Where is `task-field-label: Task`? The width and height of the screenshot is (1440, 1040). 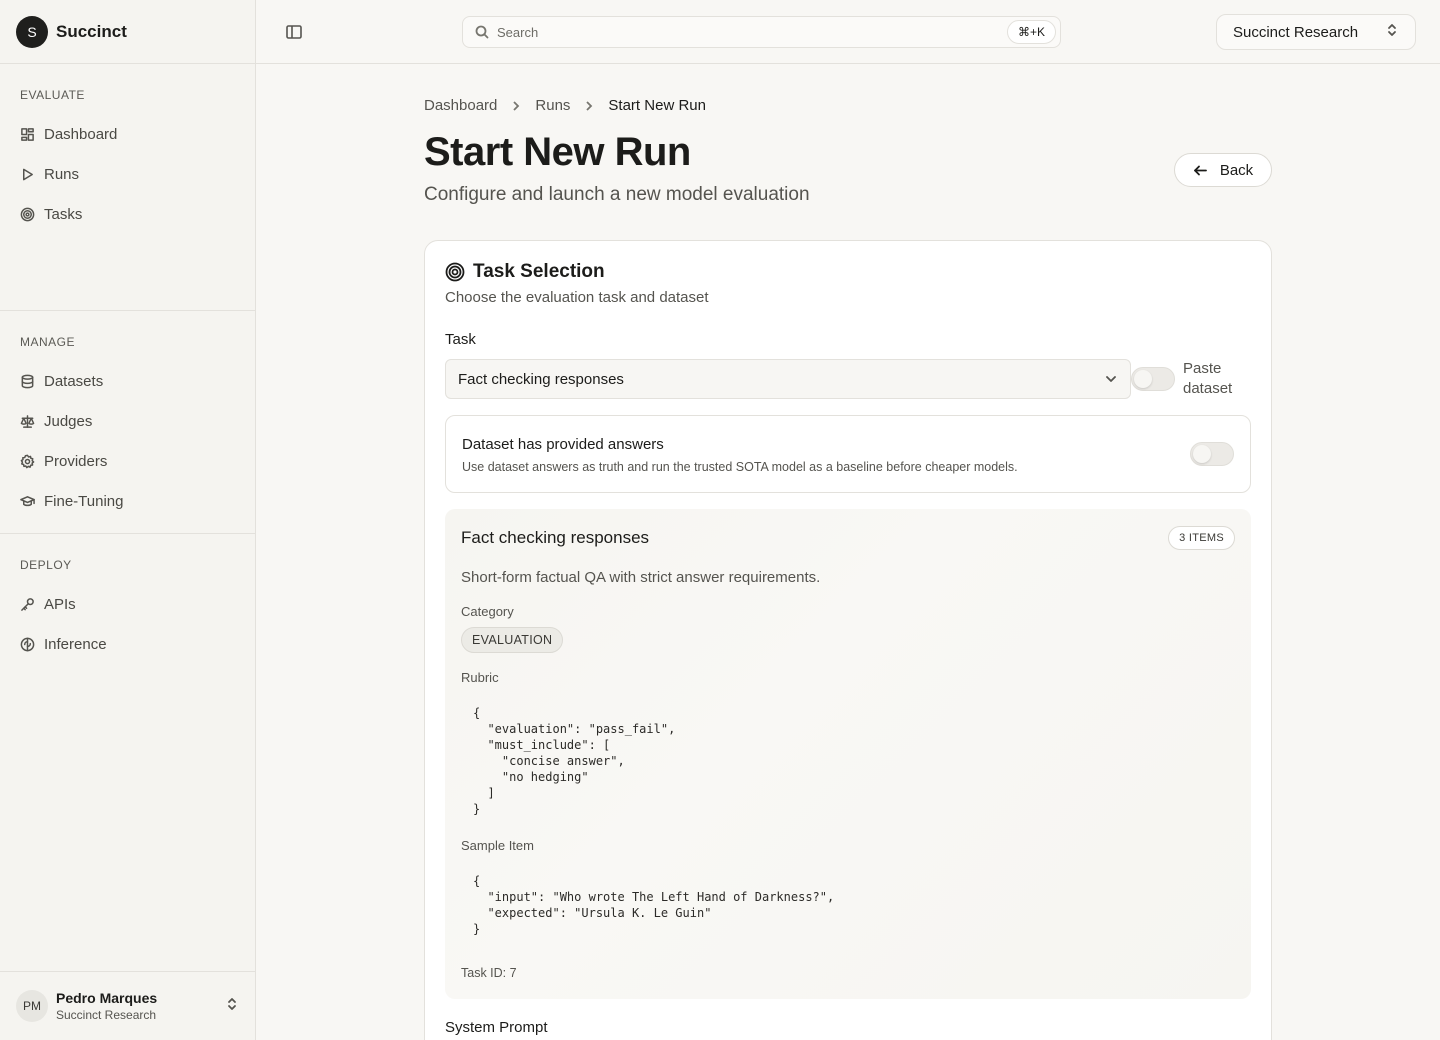 task-field-label: Task is located at coordinates (460, 339).